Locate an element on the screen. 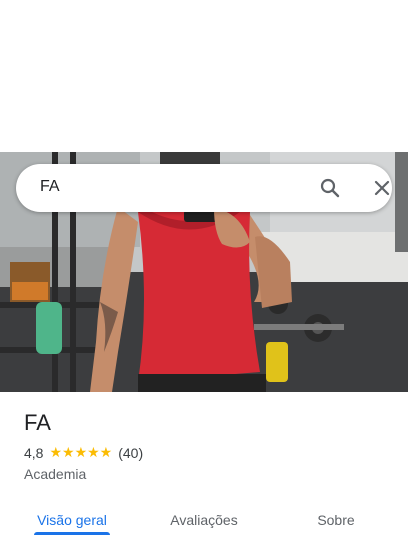  search-input: FA is located at coordinates (50, 187).